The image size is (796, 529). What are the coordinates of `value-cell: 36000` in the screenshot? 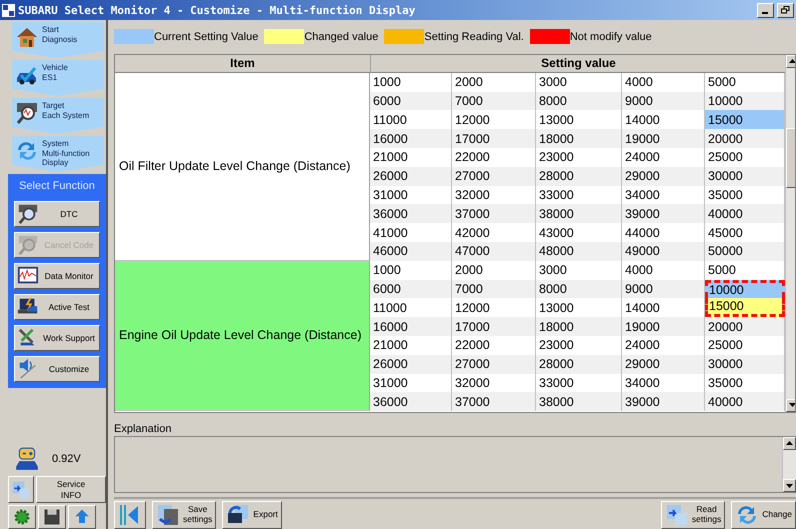 It's located at (411, 402).